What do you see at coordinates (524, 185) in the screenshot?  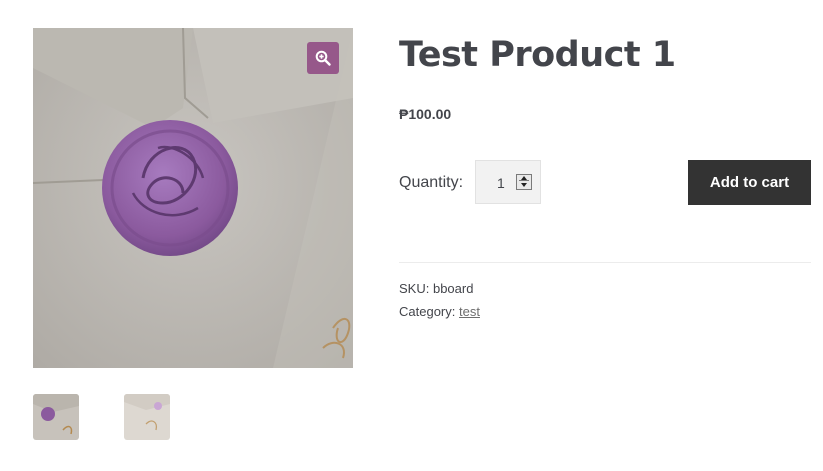 I see `stepper-down-icon` at bounding box center [524, 185].